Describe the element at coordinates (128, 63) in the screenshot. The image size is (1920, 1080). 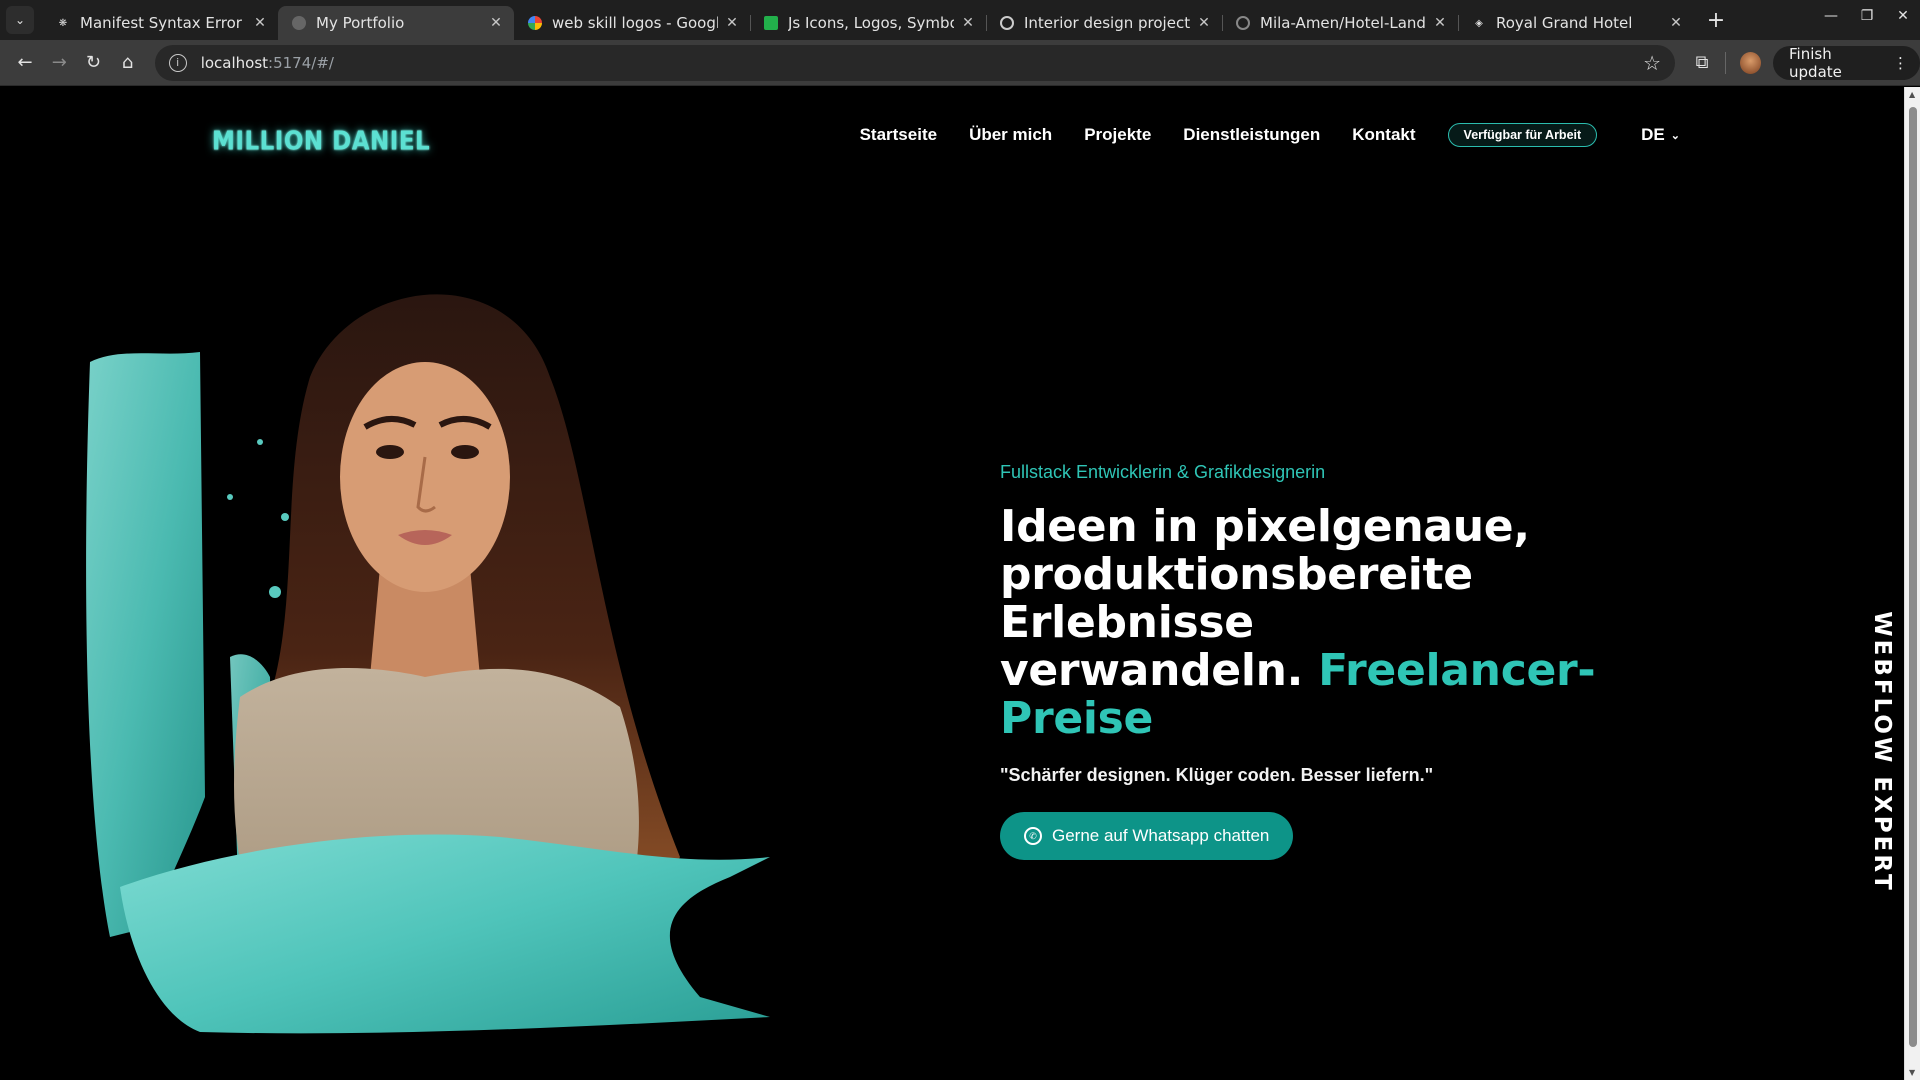
I see `home-icon: ⌂` at that location.